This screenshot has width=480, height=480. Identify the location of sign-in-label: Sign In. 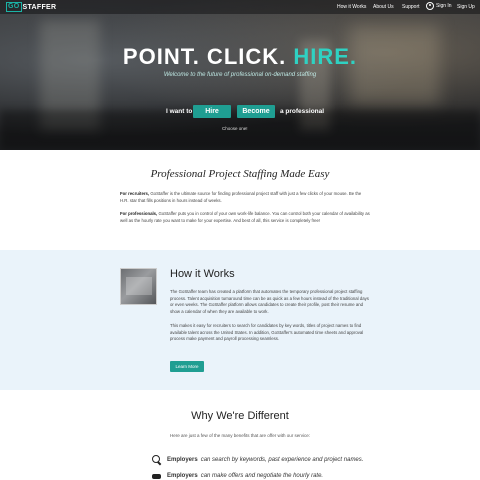
(444, 6).